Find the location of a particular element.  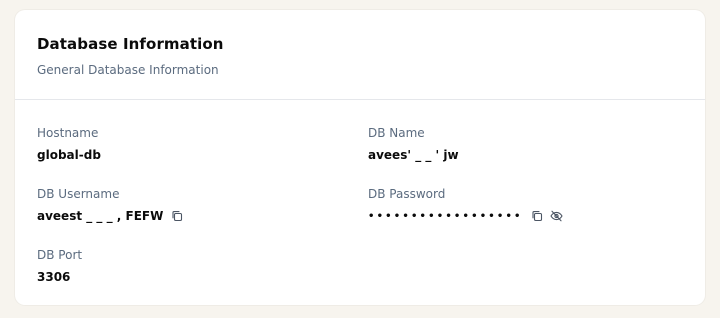

db-username-value: aveest _ _ _ , FEFW is located at coordinates (100, 216).